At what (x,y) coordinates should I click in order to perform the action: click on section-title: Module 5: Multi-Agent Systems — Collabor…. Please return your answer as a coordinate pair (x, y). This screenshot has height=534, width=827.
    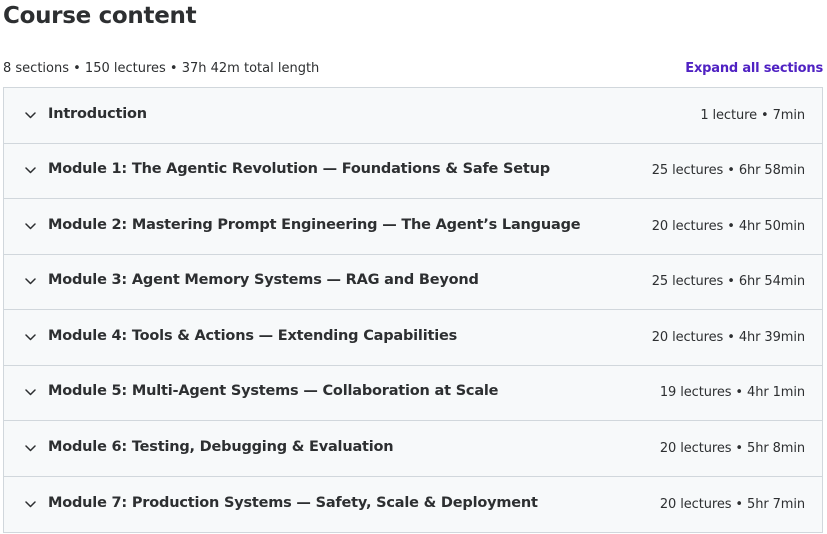
    Looking at the image, I should click on (273, 391).